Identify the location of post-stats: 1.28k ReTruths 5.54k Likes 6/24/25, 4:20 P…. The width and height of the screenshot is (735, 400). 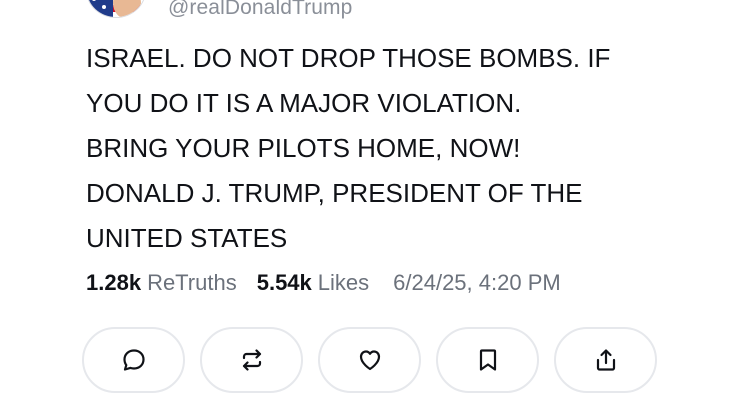
(323, 283).